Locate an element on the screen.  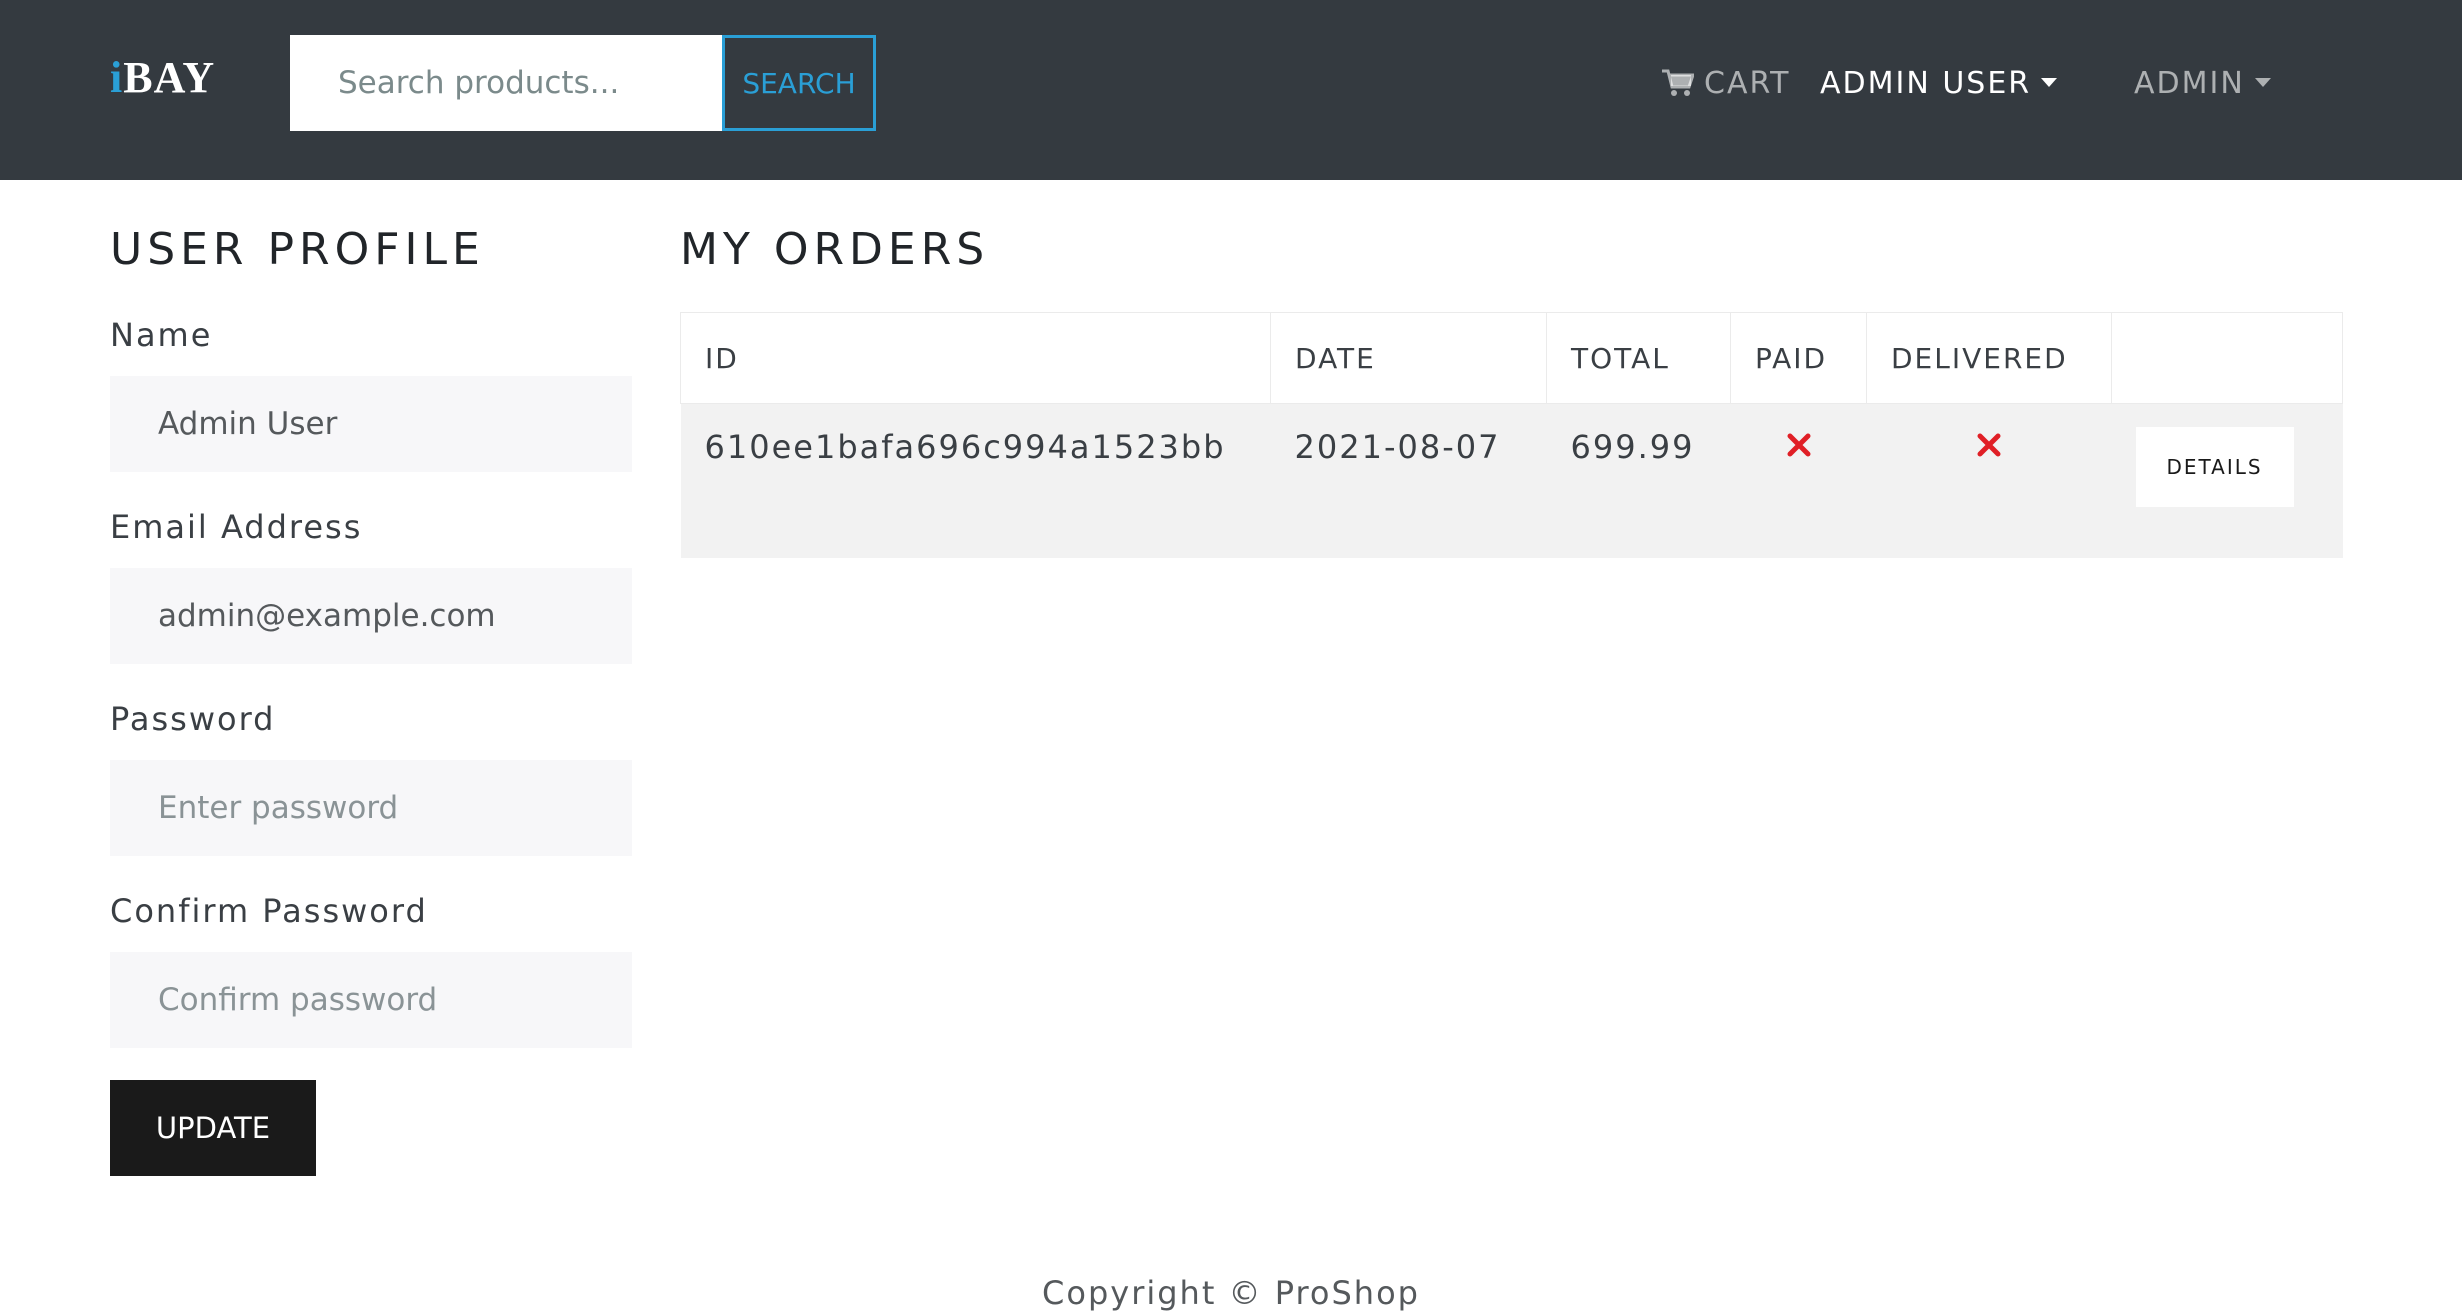
order-date-cell: 2021-08-07 is located at coordinates (1408, 480).